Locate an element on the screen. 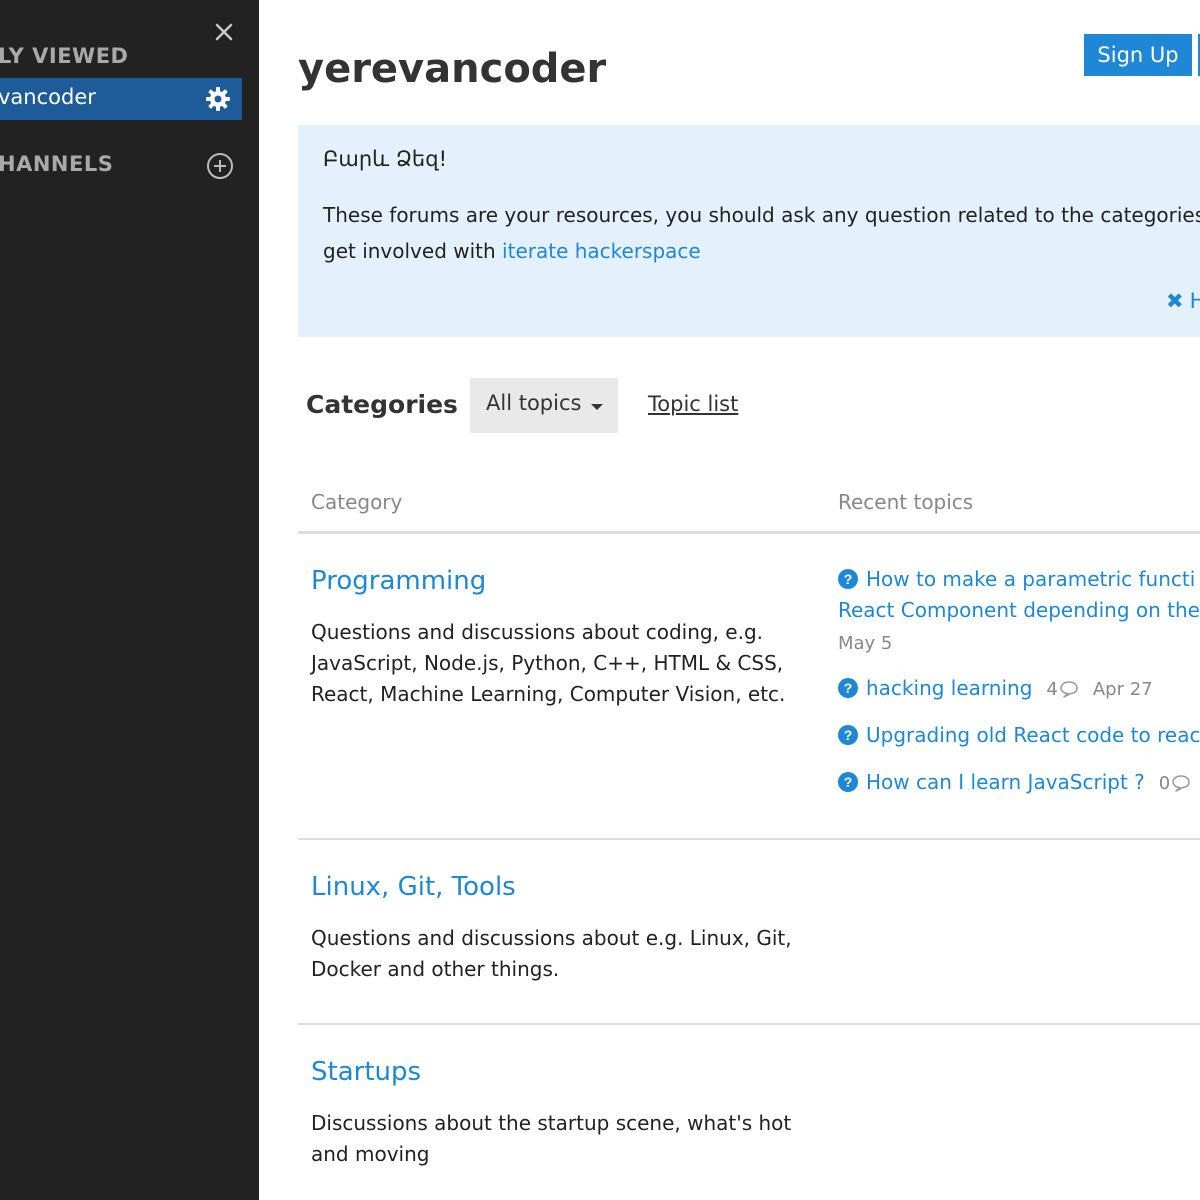  sign-up-button: Sign Up is located at coordinates (1138, 55).